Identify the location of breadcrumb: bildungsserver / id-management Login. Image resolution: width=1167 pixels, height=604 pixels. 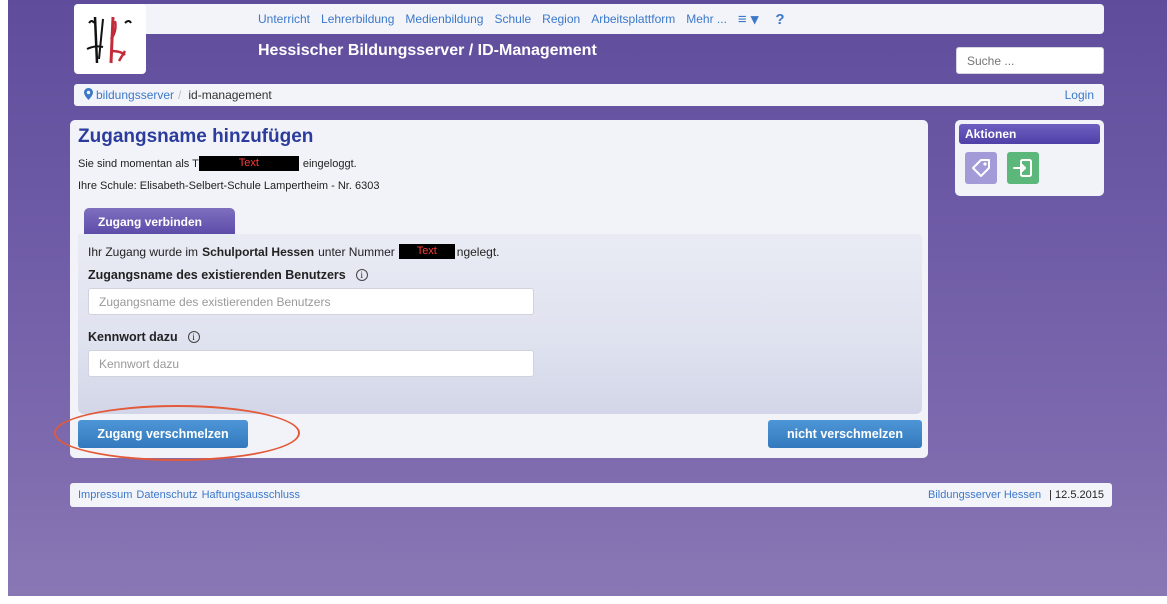
(589, 95).